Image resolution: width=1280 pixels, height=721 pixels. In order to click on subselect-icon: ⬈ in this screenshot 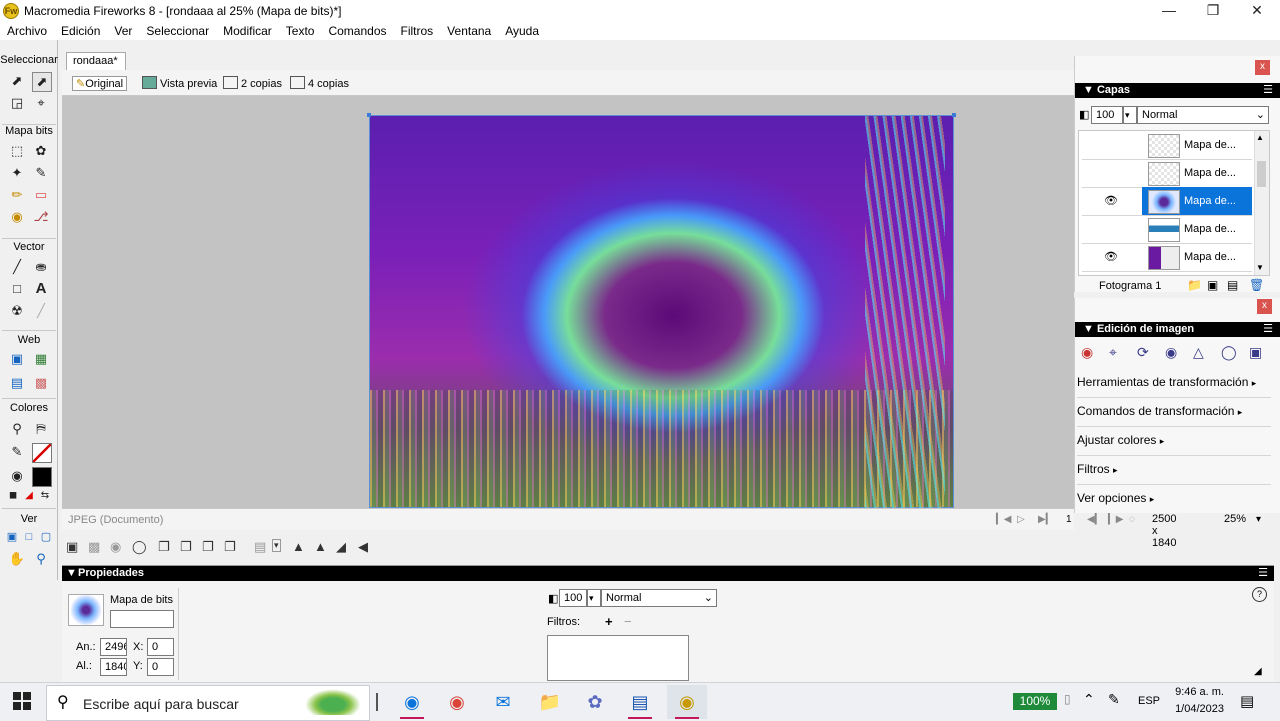, I will do `click(42, 82)`.